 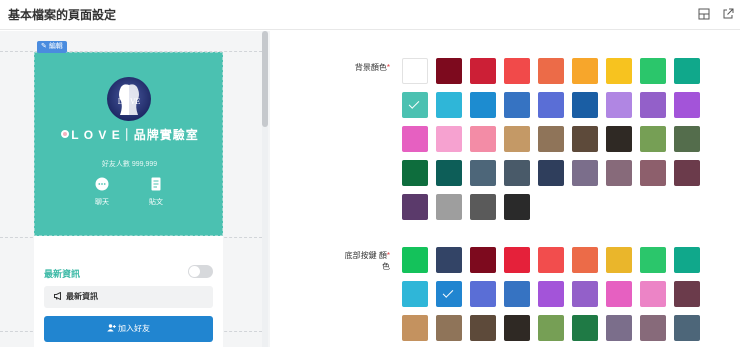 What do you see at coordinates (265, 79) in the screenshot?
I see `scroll-thumb` at bounding box center [265, 79].